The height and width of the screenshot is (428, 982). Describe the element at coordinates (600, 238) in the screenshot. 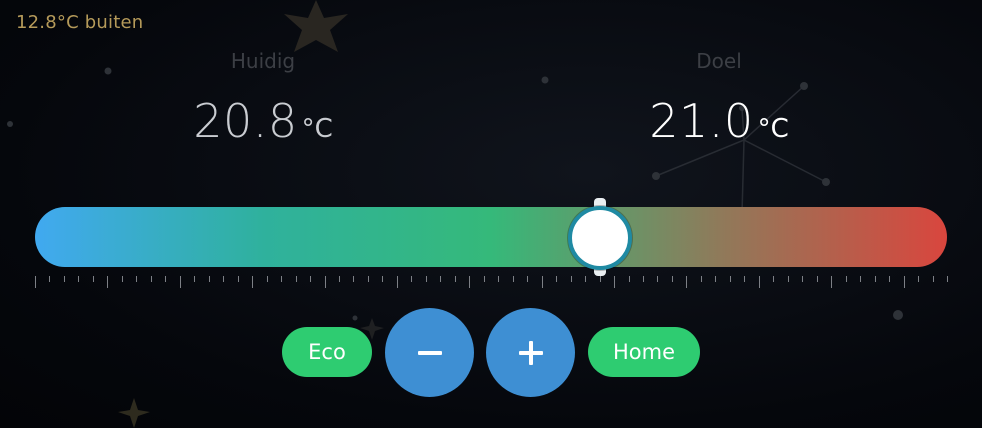

I see `temperature-slider-thumb` at that location.